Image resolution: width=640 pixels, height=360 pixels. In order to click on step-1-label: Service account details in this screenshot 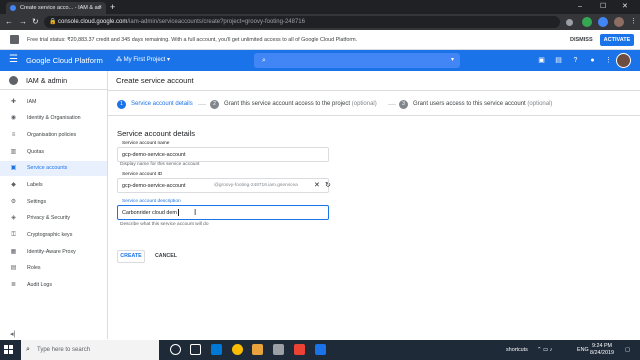, I will do `click(162, 104)`.